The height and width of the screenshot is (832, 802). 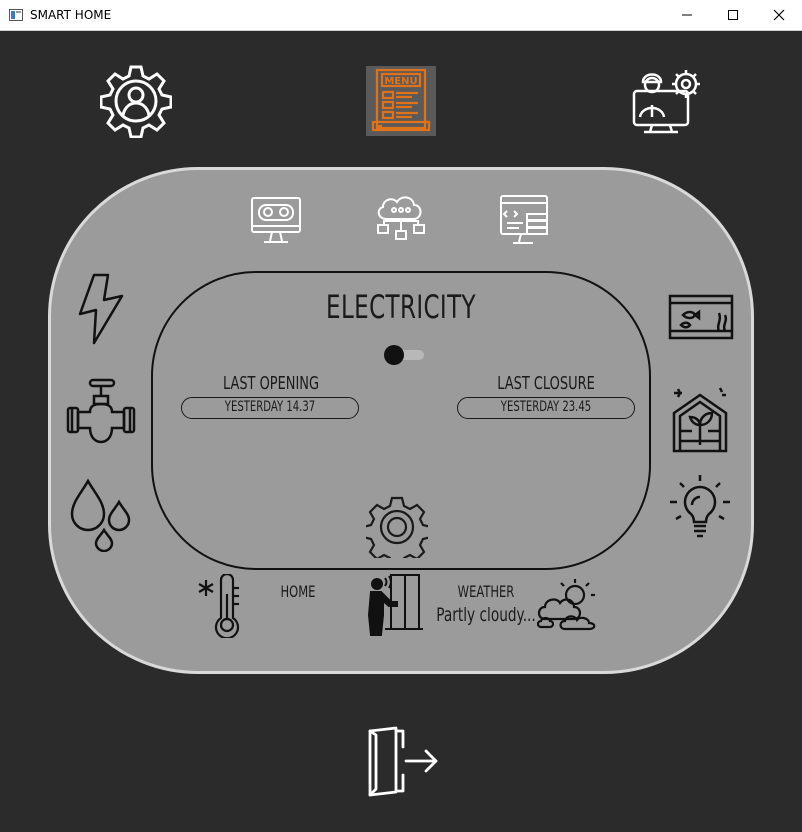 I want to click on app-icon, so click(x=16, y=15).